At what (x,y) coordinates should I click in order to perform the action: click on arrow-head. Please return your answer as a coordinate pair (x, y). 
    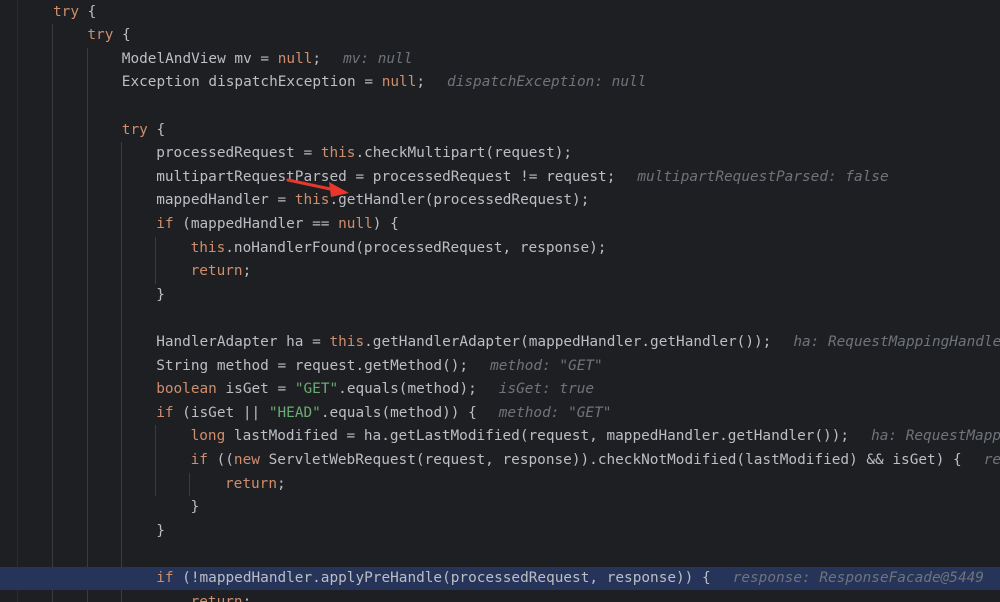
    Looking at the image, I should click on (339, 189).